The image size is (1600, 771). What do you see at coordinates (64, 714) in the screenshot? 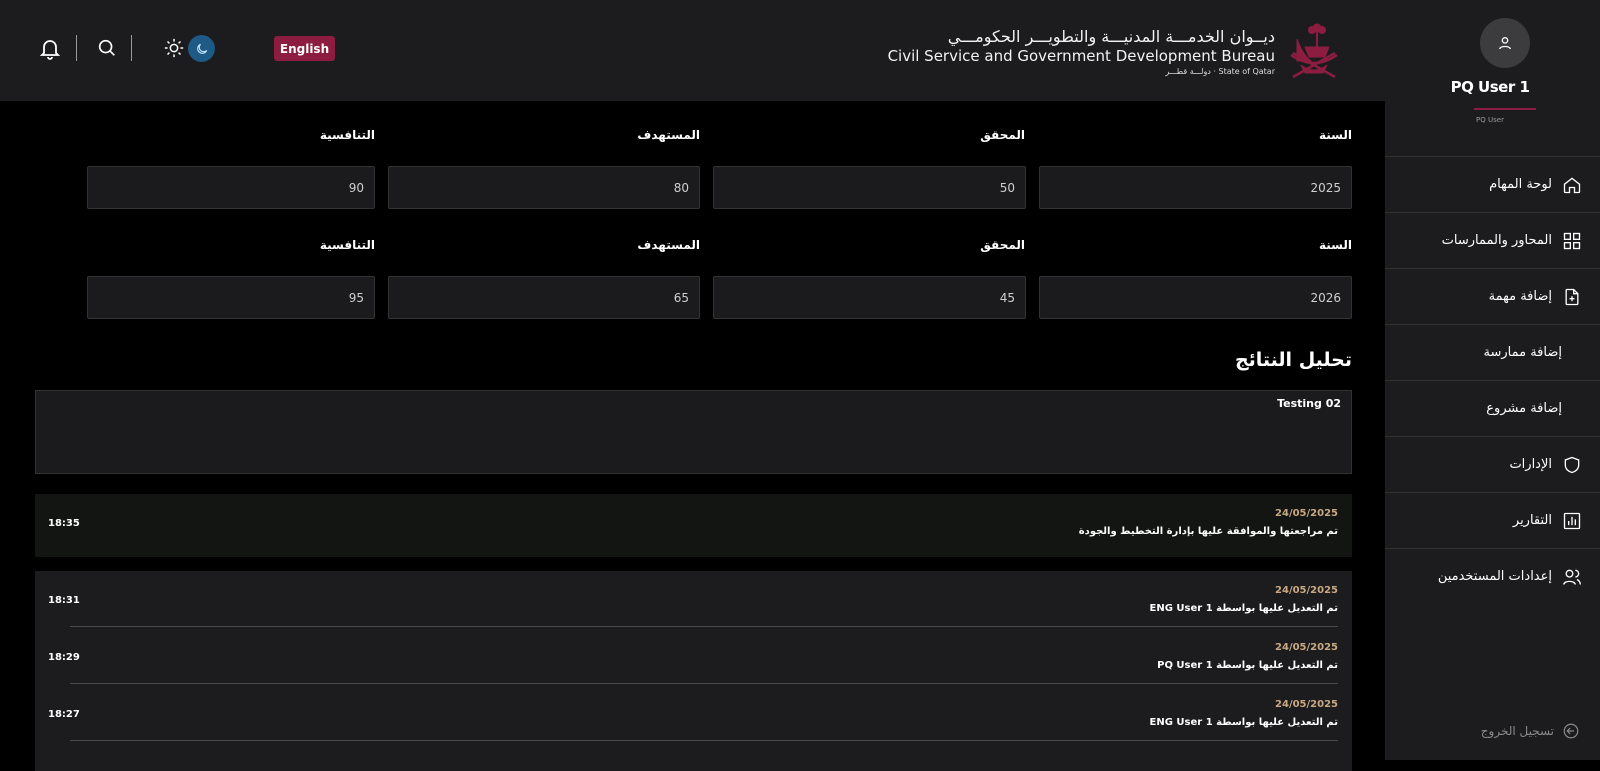
I see `history-time: 18:27` at bounding box center [64, 714].